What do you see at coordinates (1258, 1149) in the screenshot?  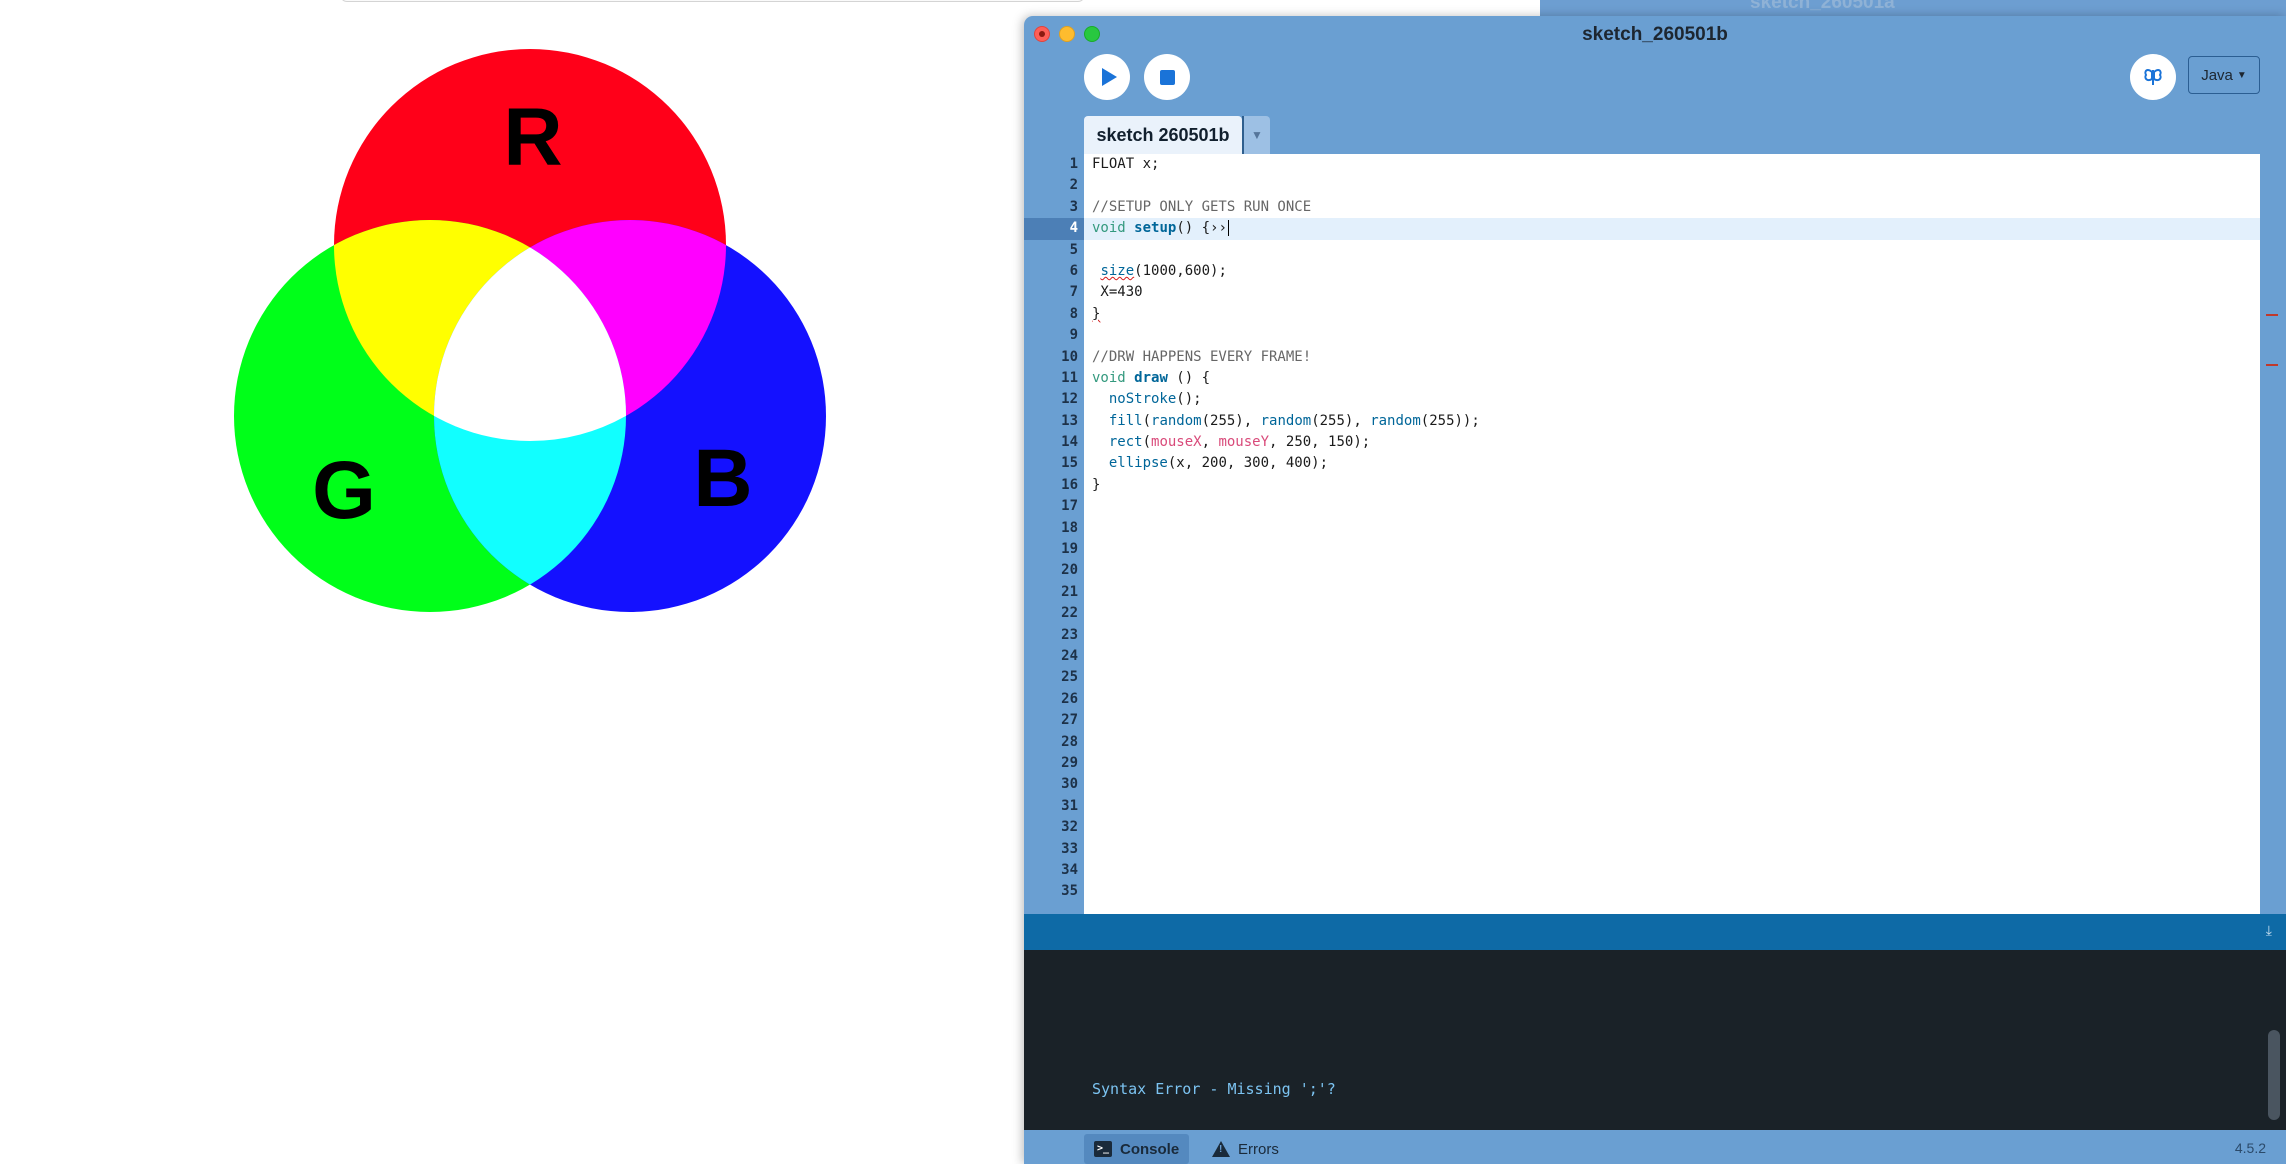 I see `tab-errors-label: Errors` at bounding box center [1258, 1149].